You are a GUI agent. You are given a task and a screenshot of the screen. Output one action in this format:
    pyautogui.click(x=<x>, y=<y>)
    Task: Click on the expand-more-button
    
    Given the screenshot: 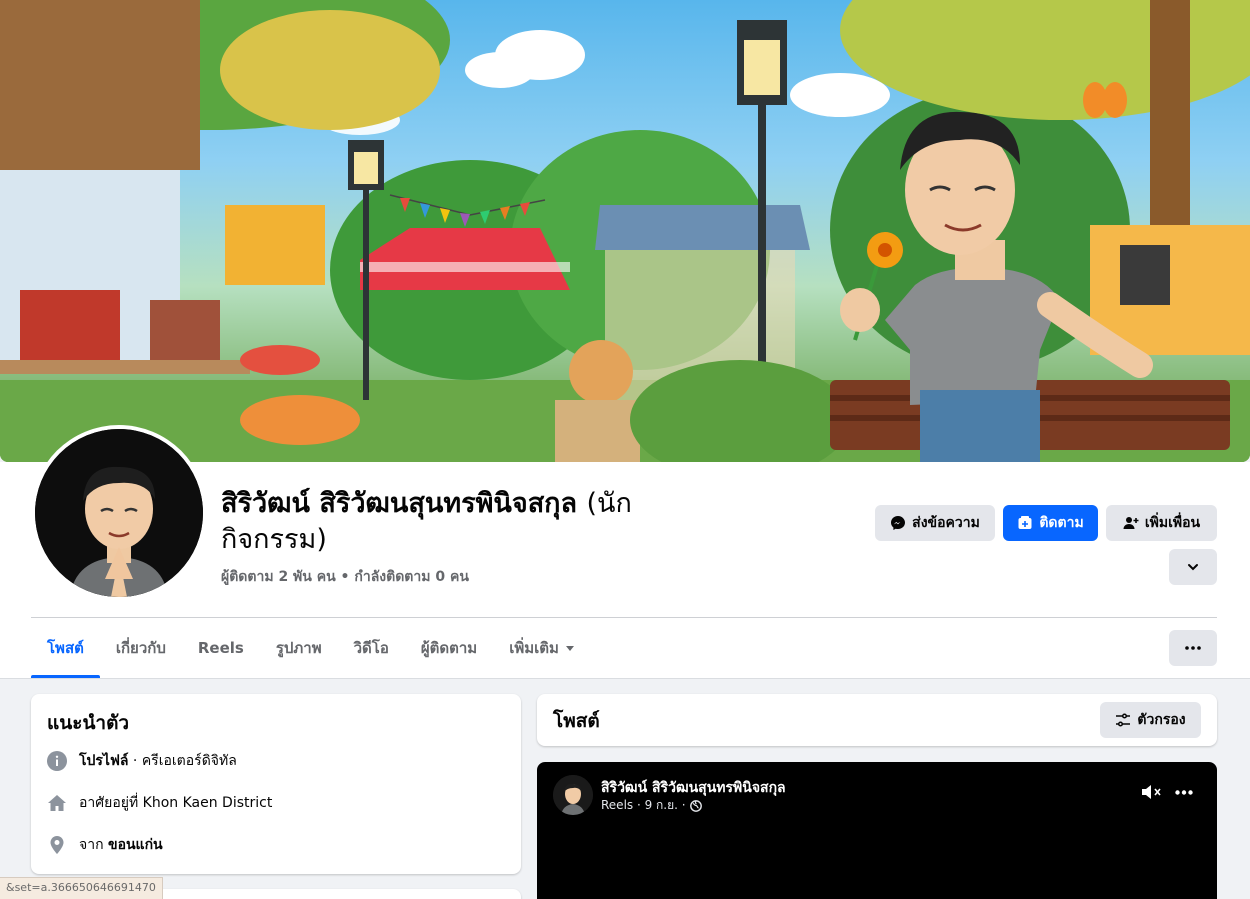 What is the action you would take?
    pyautogui.click(x=1193, y=567)
    